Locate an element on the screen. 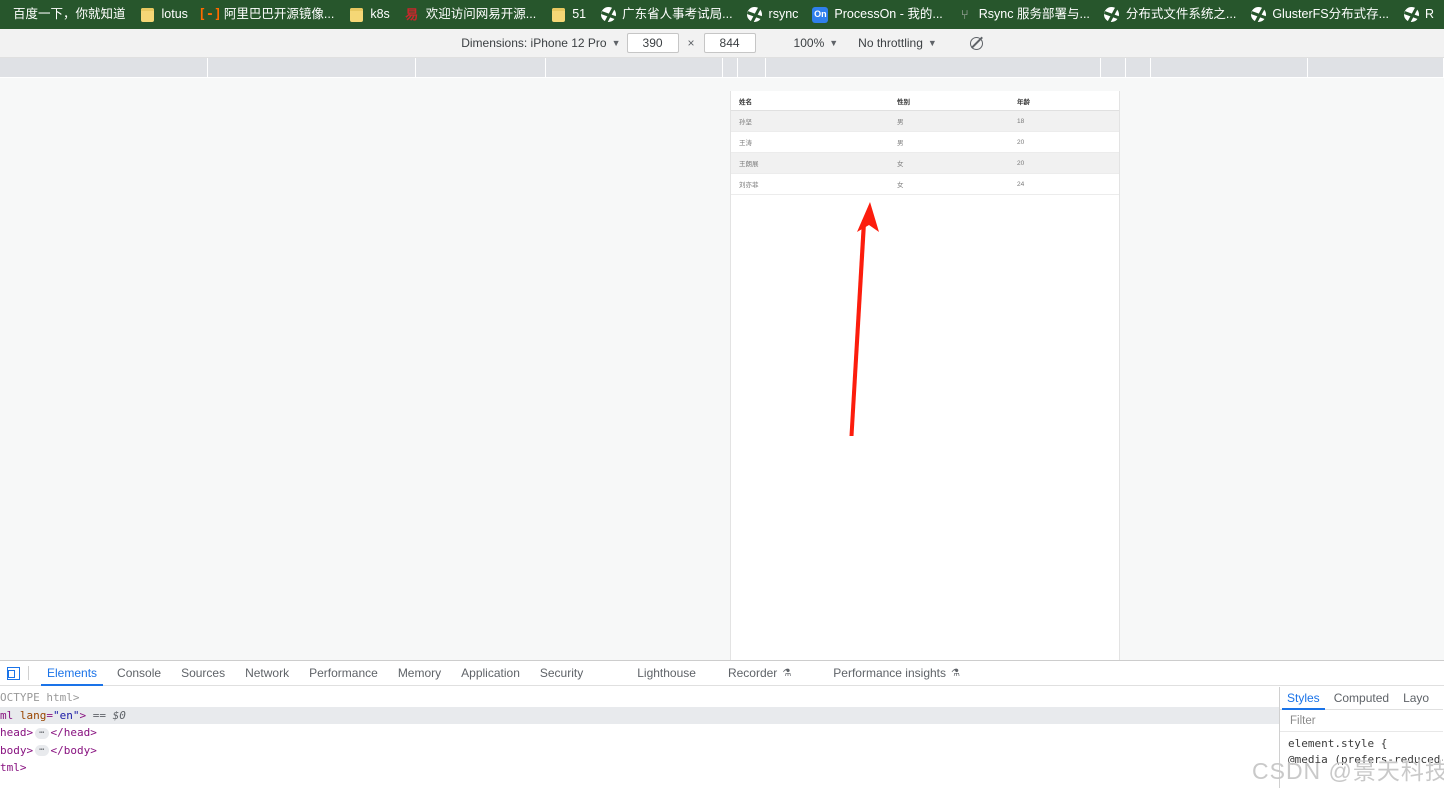 The height and width of the screenshot is (788, 1444). tab-security: Security is located at coordinates (561, 673).